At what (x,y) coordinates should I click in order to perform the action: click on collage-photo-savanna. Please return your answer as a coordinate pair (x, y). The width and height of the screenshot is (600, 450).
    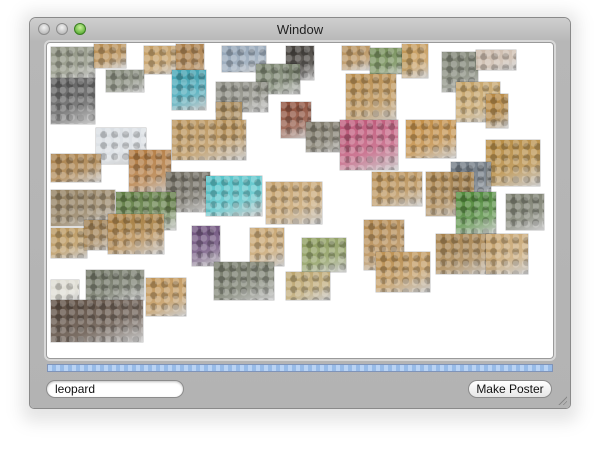
    Looking at the image, I should click on (308, 286).